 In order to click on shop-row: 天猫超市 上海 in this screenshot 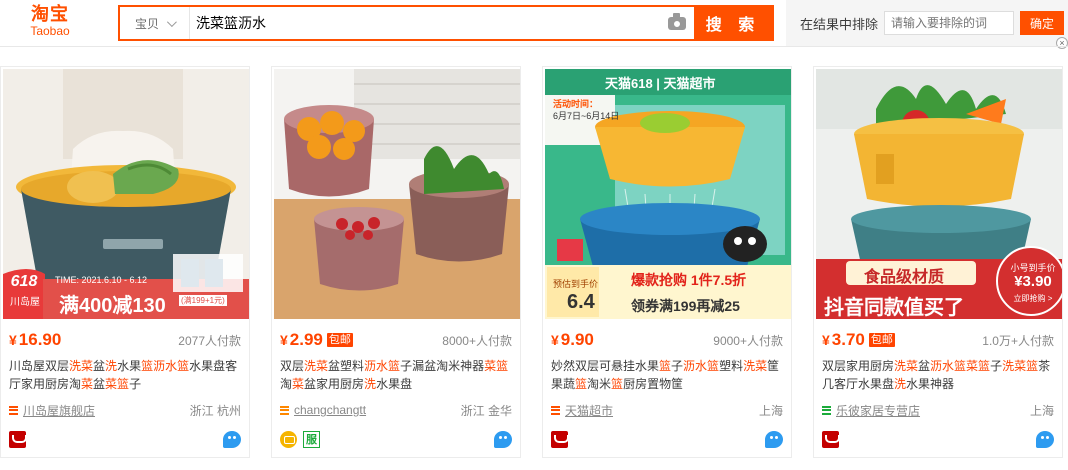, I will do `click(667, 410)`.